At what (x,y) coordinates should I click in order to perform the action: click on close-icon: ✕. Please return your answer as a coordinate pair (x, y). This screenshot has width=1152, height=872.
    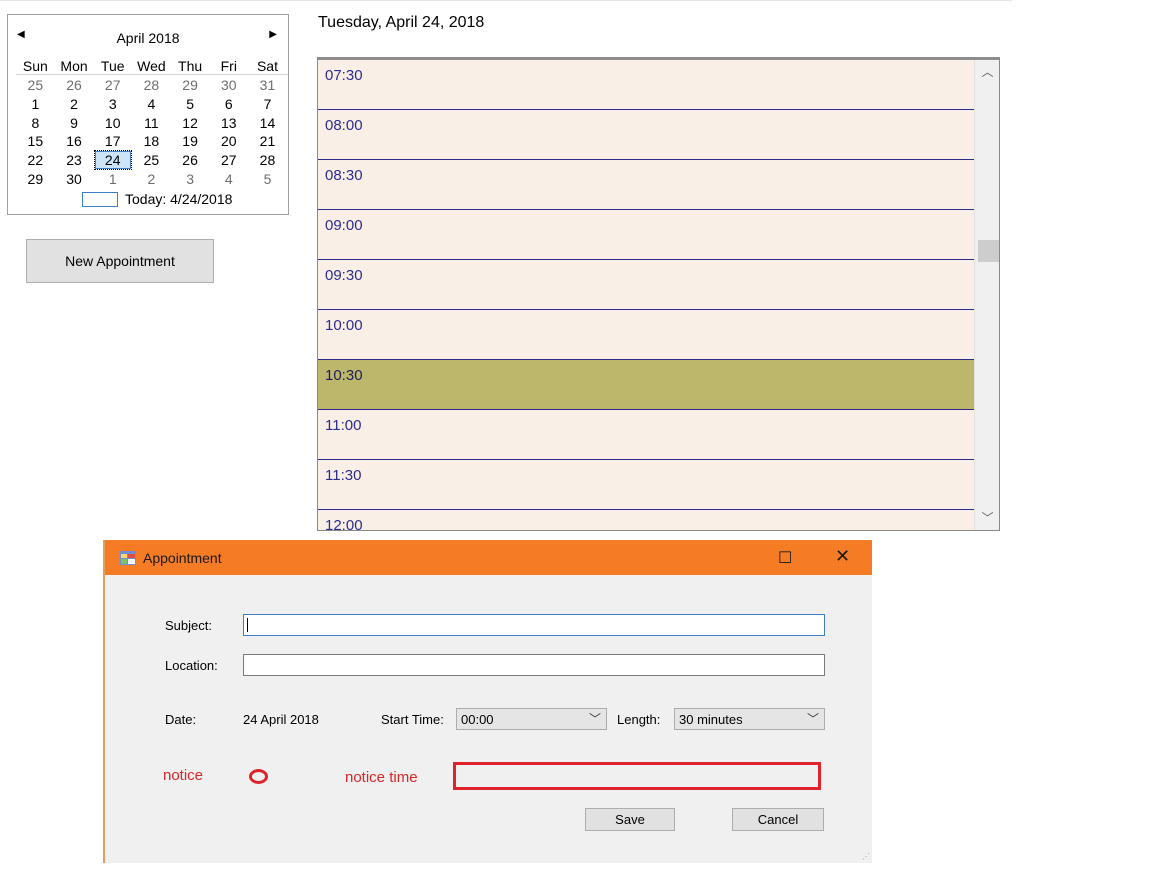
    Looking at the image, I should click on (842, 556).